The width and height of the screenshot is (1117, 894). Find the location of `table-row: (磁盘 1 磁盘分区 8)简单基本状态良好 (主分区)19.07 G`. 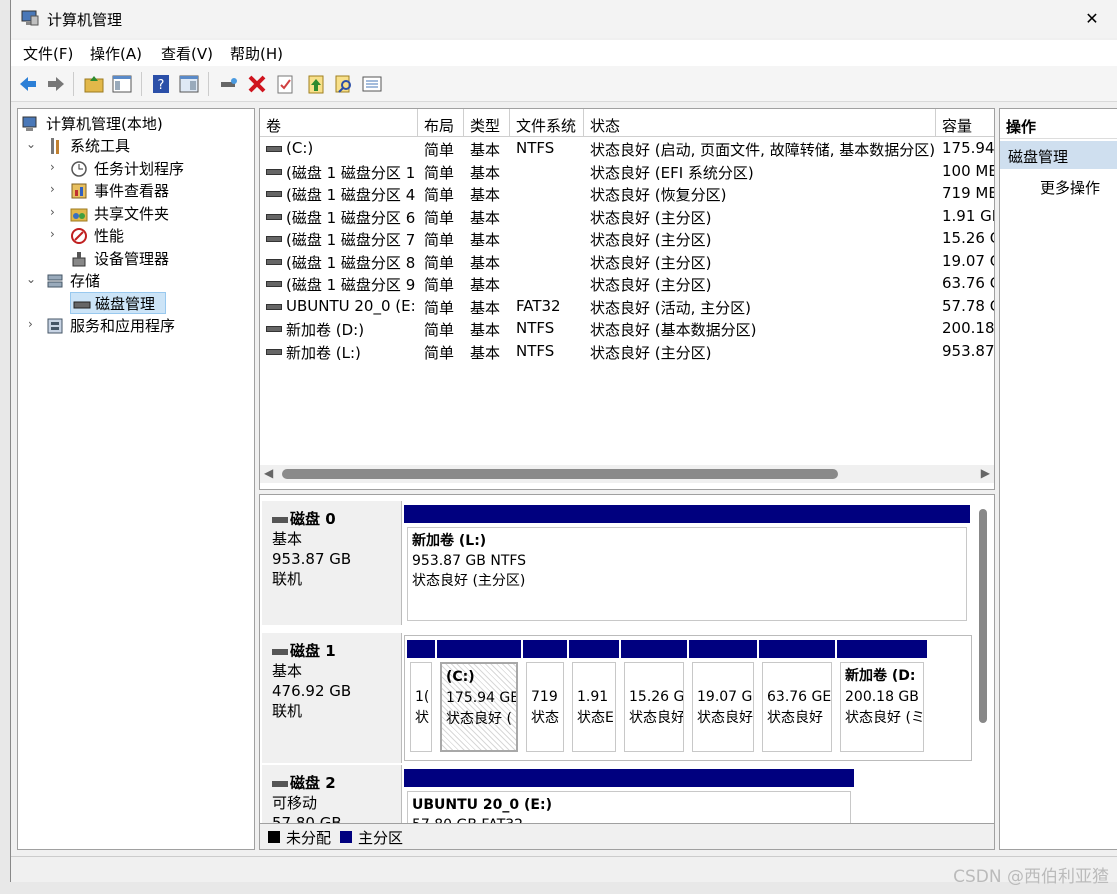

table-row: (磁盘 1 磁盘分区 8)简单基本状态良好 (主分区)19.07 G is located at coordinates (627, 262).